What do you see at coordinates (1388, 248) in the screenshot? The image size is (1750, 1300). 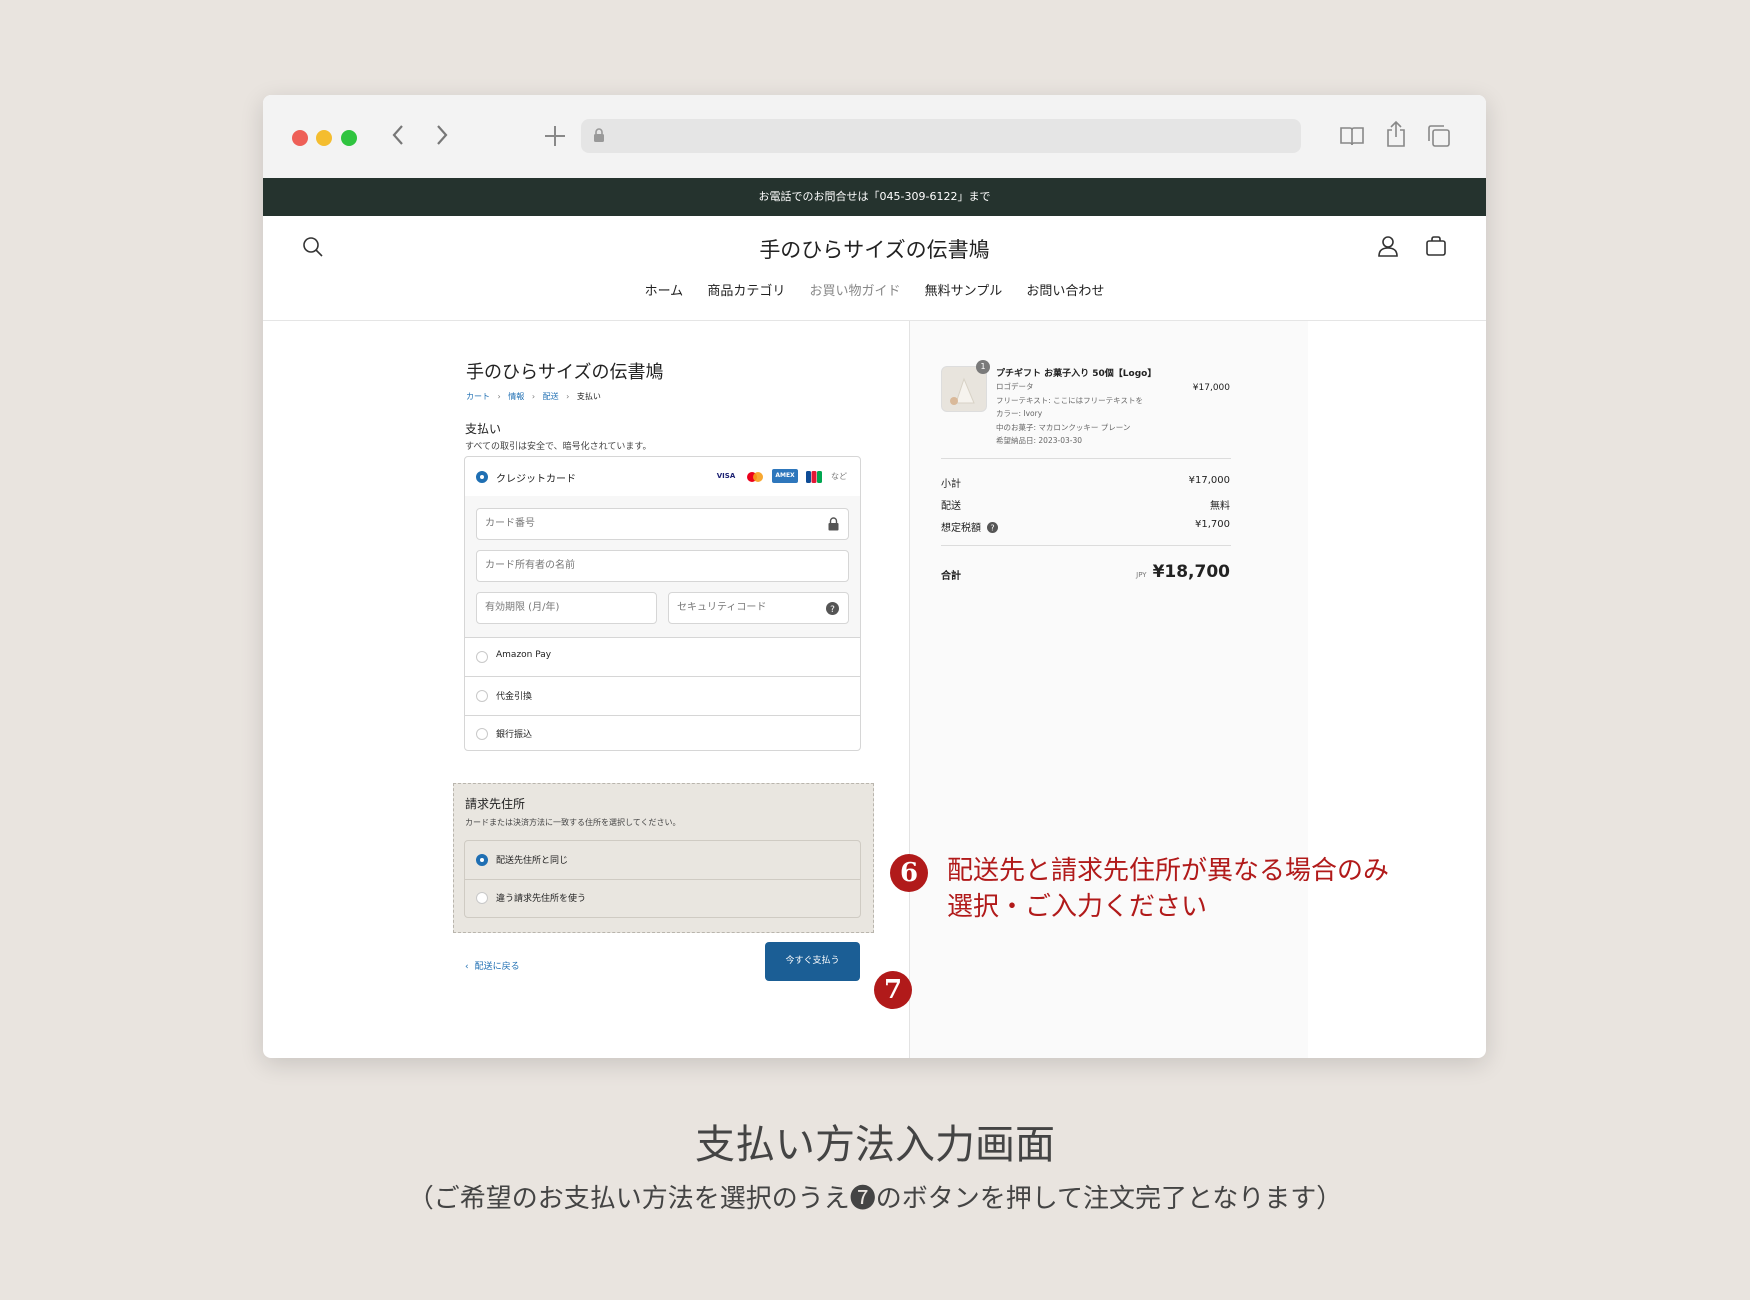 I see `account-icon` at bounding box center [1388, 248].